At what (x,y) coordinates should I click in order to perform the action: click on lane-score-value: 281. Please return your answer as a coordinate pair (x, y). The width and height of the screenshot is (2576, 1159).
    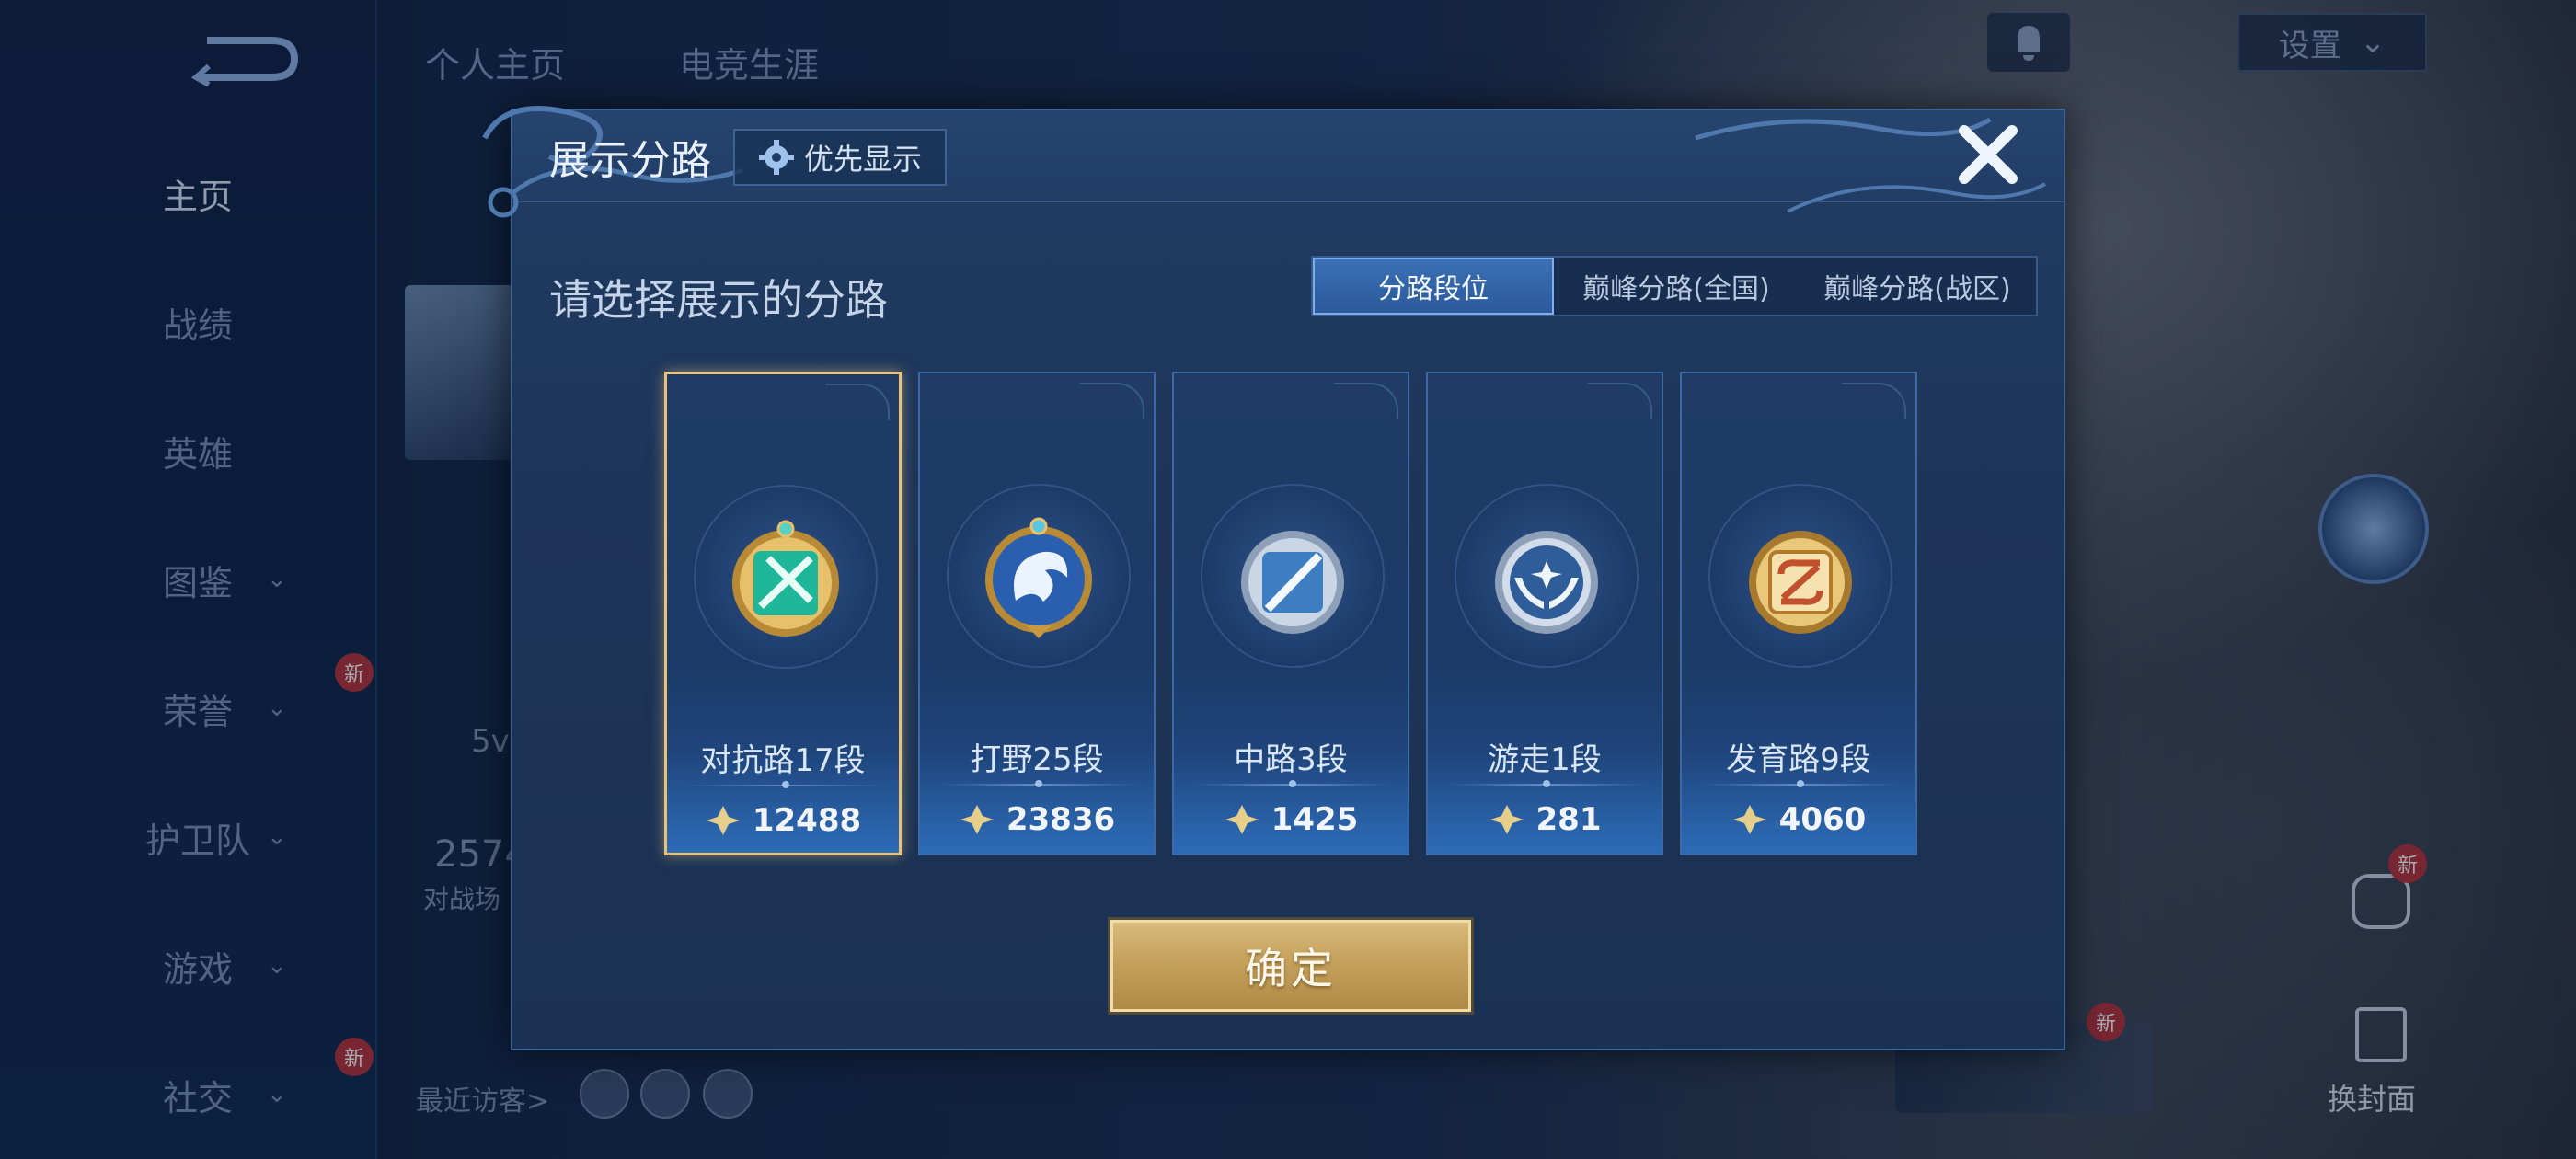
    Looking at the image, I should click on (1568, 819).